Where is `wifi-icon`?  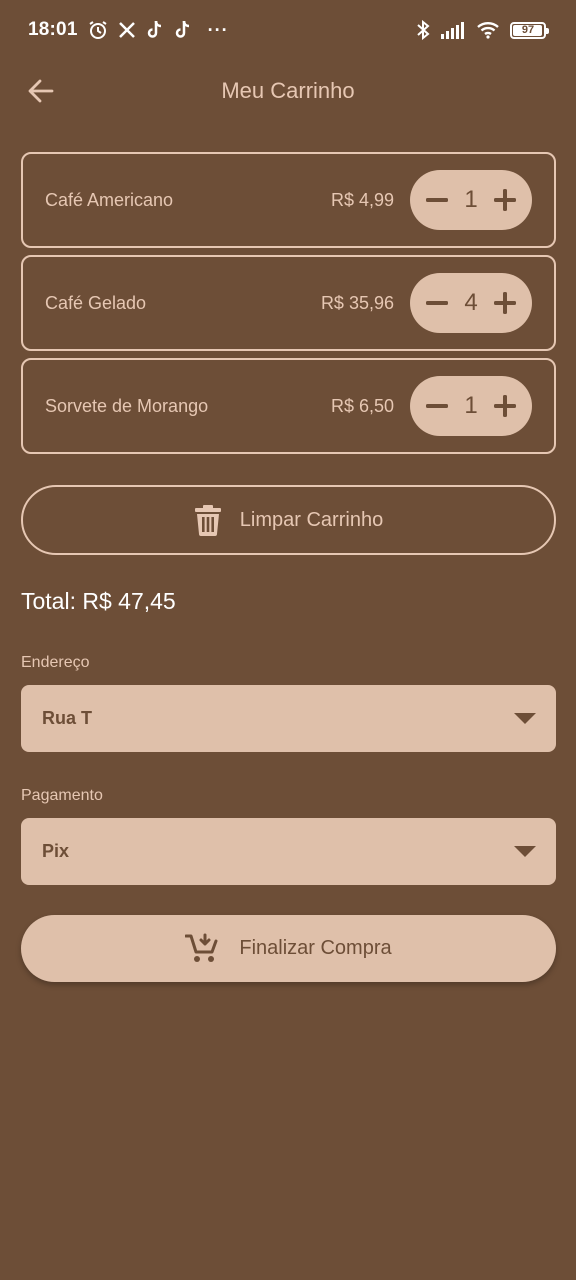 wifi-icon is located at coordinates (488, 30).